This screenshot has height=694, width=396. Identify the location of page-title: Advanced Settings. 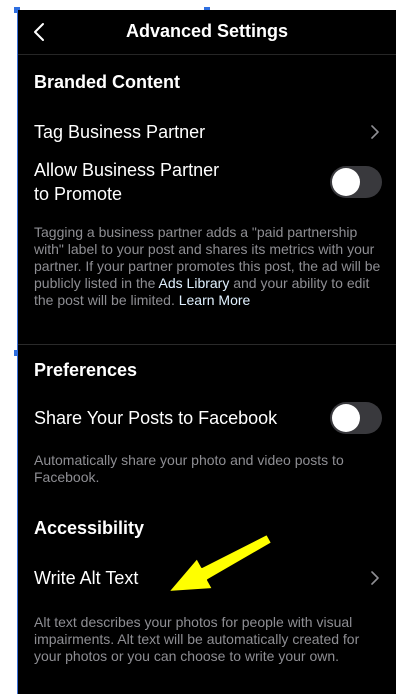
(207, 31).